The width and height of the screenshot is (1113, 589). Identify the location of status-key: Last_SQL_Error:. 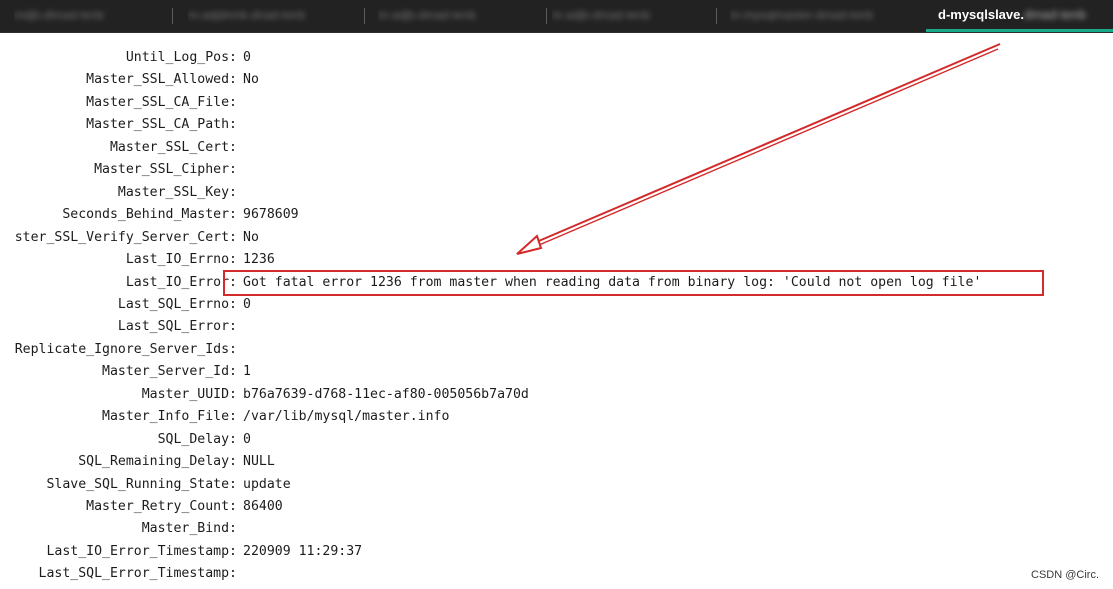
(177, 327).